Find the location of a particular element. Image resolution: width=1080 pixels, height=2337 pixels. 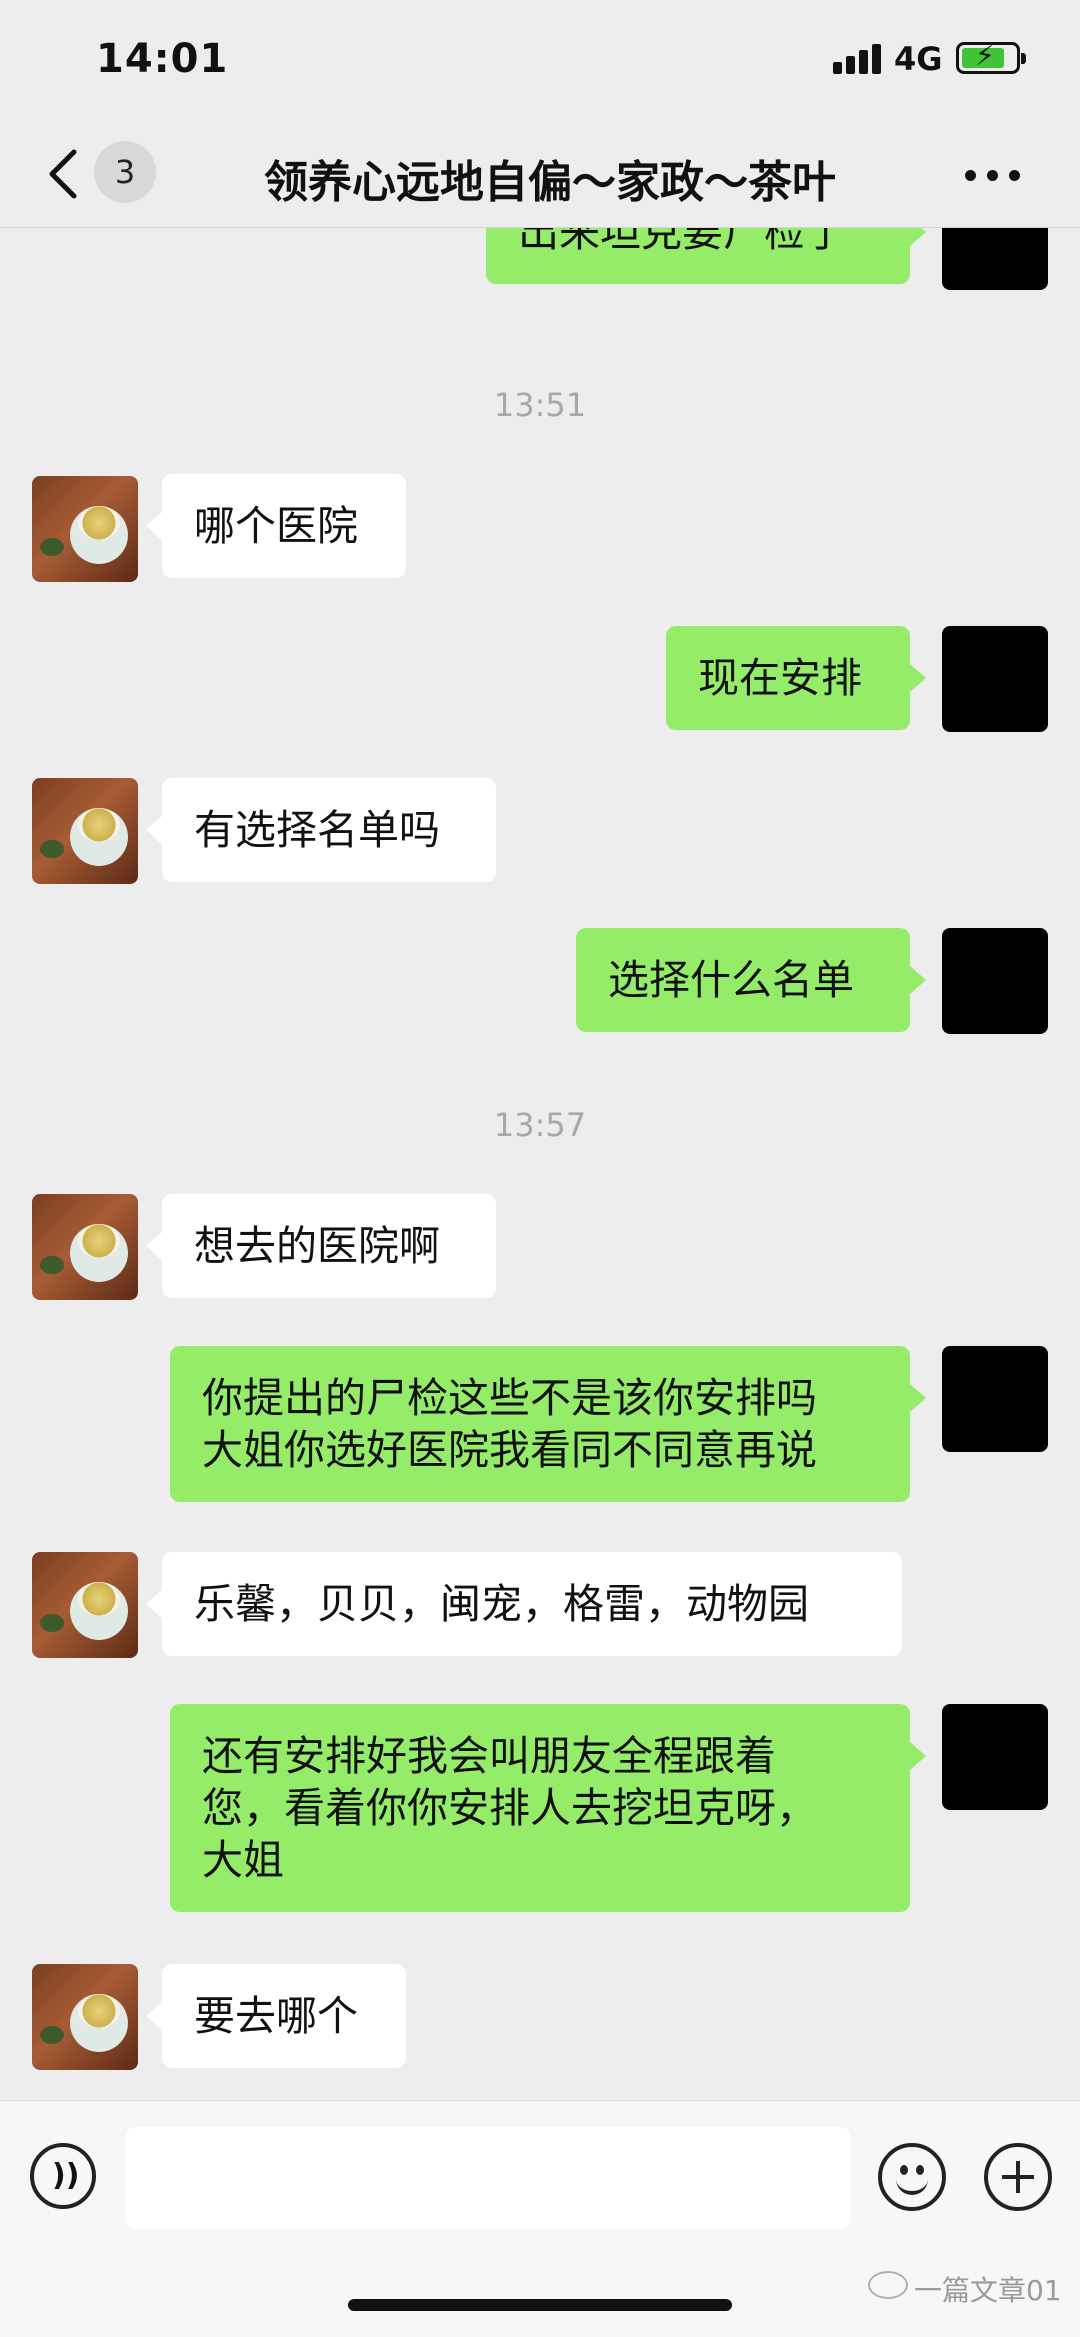

message-text: 有选择名单吗 is located at coordinates (317, 830).